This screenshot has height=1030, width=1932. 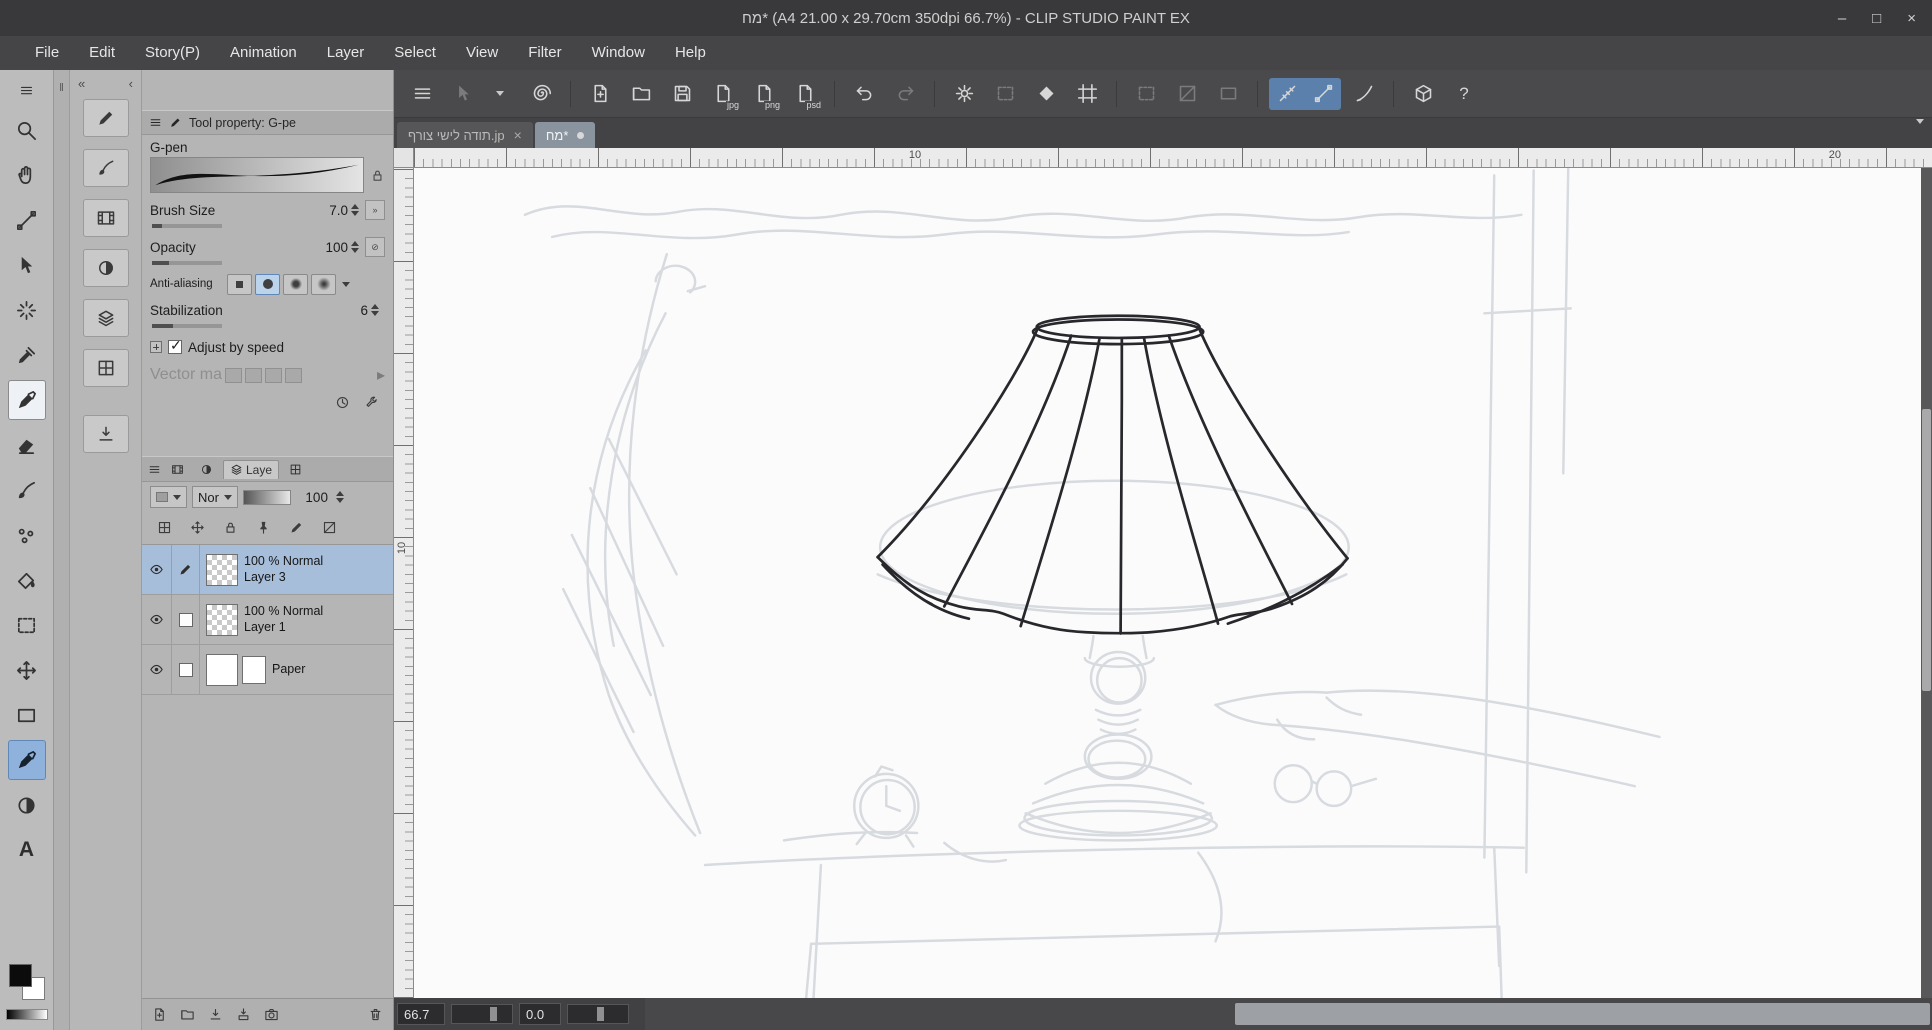 I want to click on brush-tool, so click(x=27, y=490).